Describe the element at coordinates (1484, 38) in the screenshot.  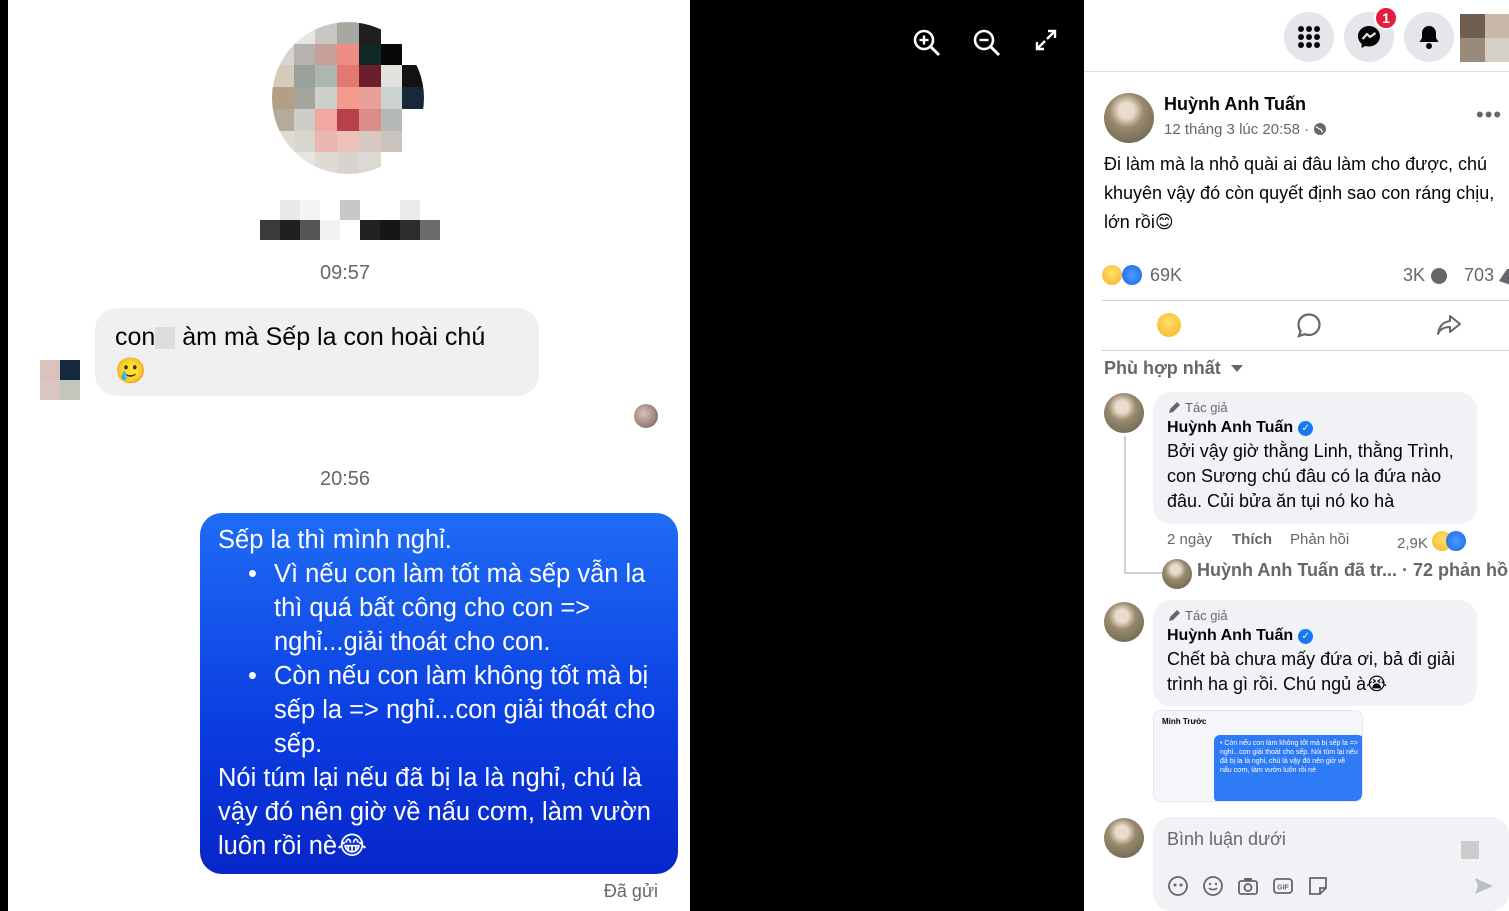
I see `account-avatar` at that location.